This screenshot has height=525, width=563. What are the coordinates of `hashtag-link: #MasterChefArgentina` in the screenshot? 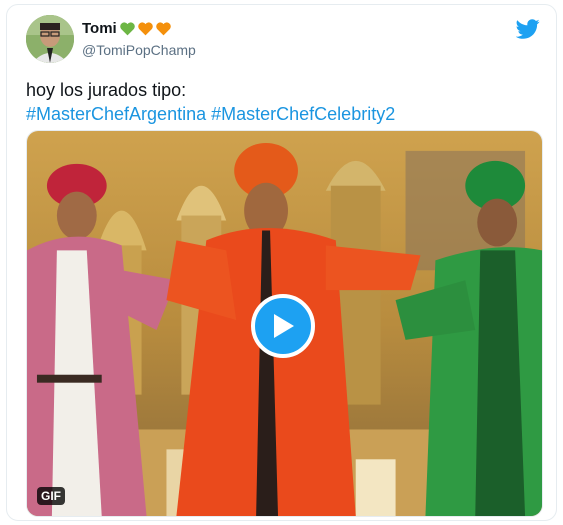 It's located at (116, 114).